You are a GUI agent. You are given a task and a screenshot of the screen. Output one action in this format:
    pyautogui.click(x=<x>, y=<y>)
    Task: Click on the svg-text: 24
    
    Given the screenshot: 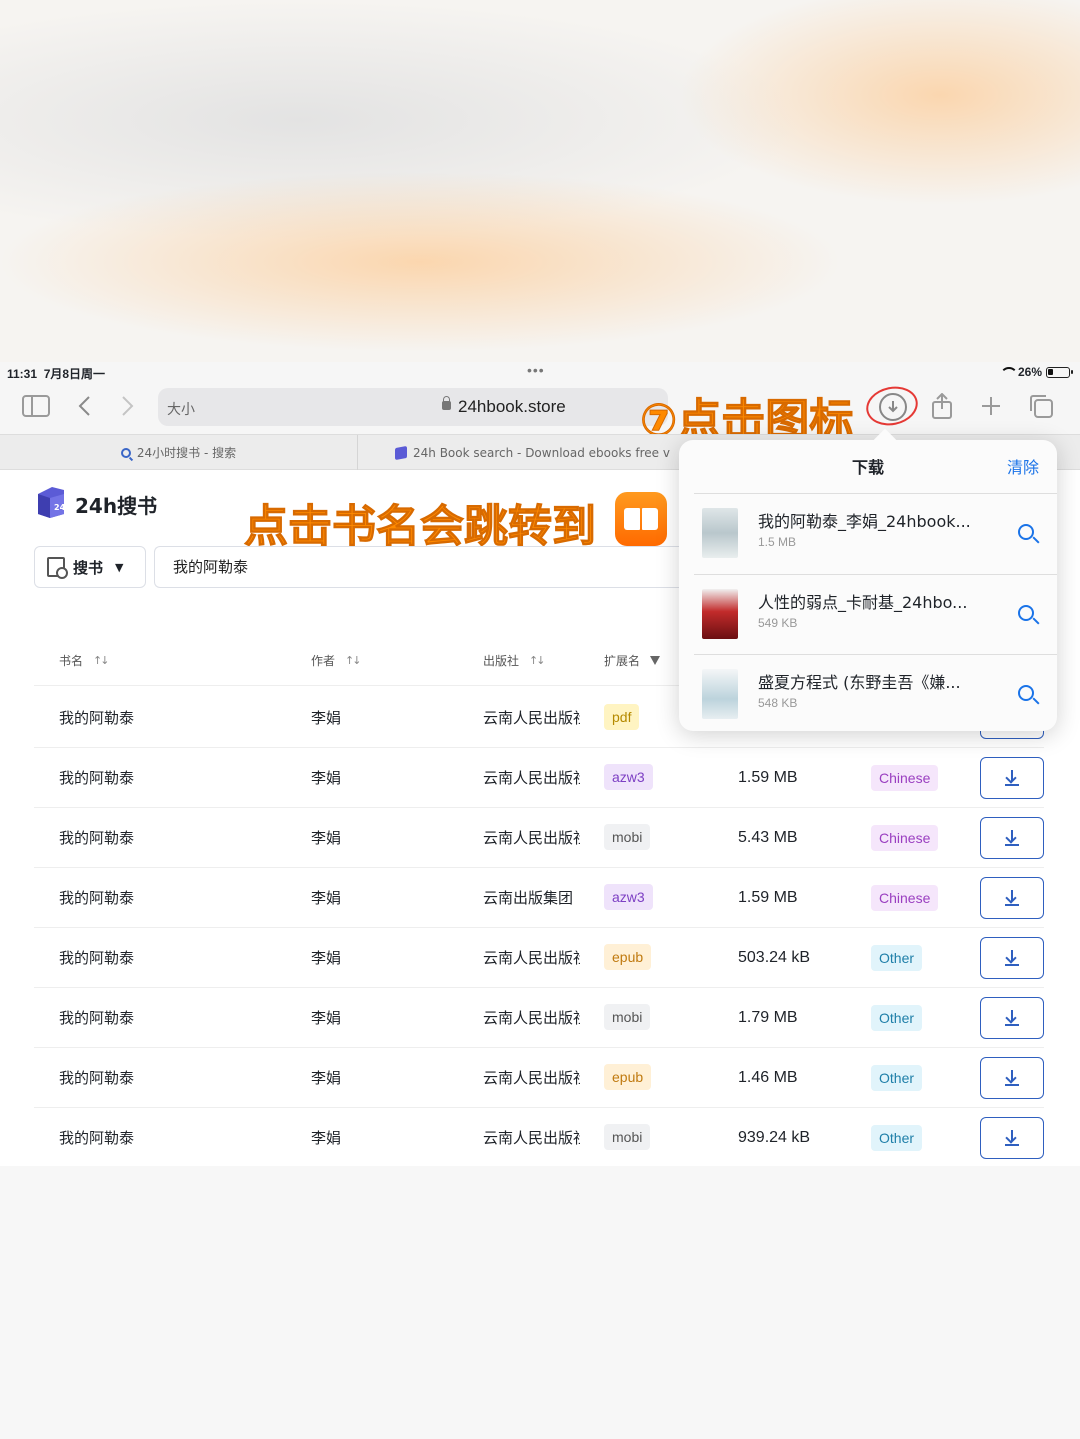 What is the action you would take?
    pyautogui.click(x=60, y=507)
    